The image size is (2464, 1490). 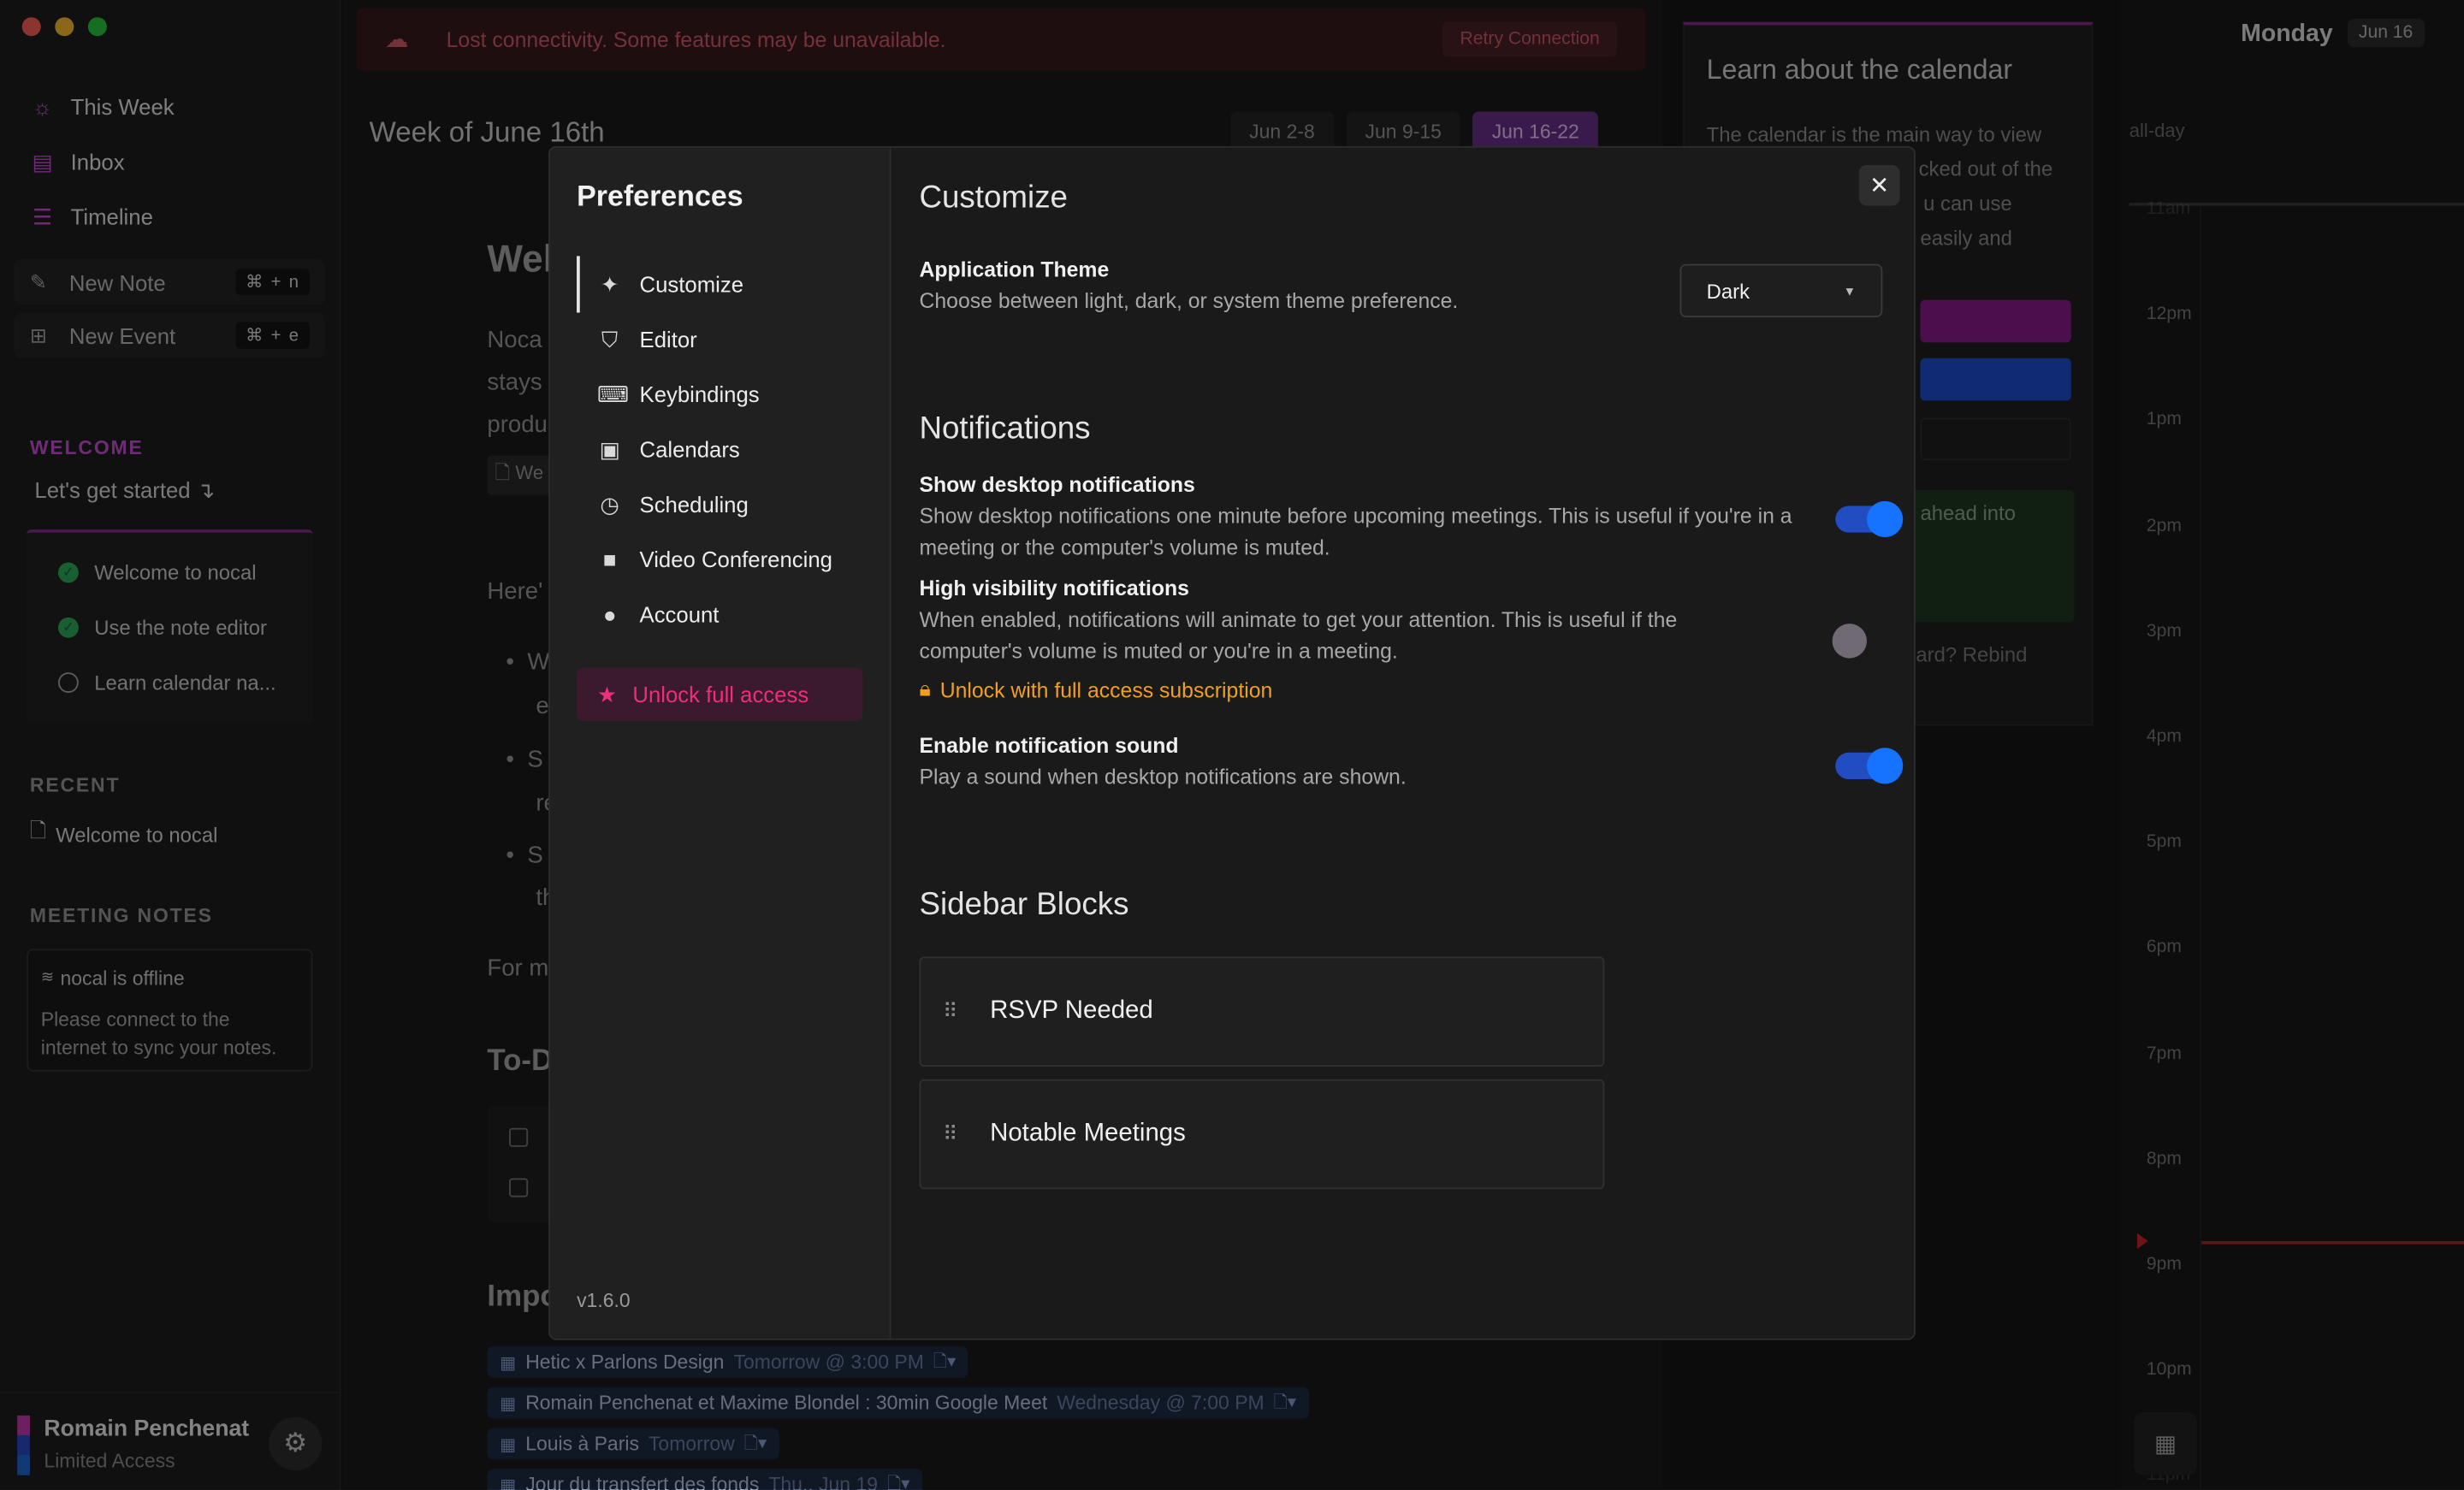 I want to click on calendar-icon: ▣, so click(x=609, y=448).